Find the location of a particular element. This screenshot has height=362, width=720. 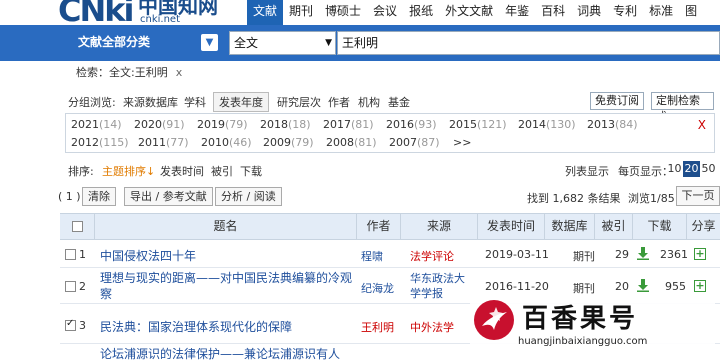

tab-dictionary: 词典 is located at coordinates (589, 12).